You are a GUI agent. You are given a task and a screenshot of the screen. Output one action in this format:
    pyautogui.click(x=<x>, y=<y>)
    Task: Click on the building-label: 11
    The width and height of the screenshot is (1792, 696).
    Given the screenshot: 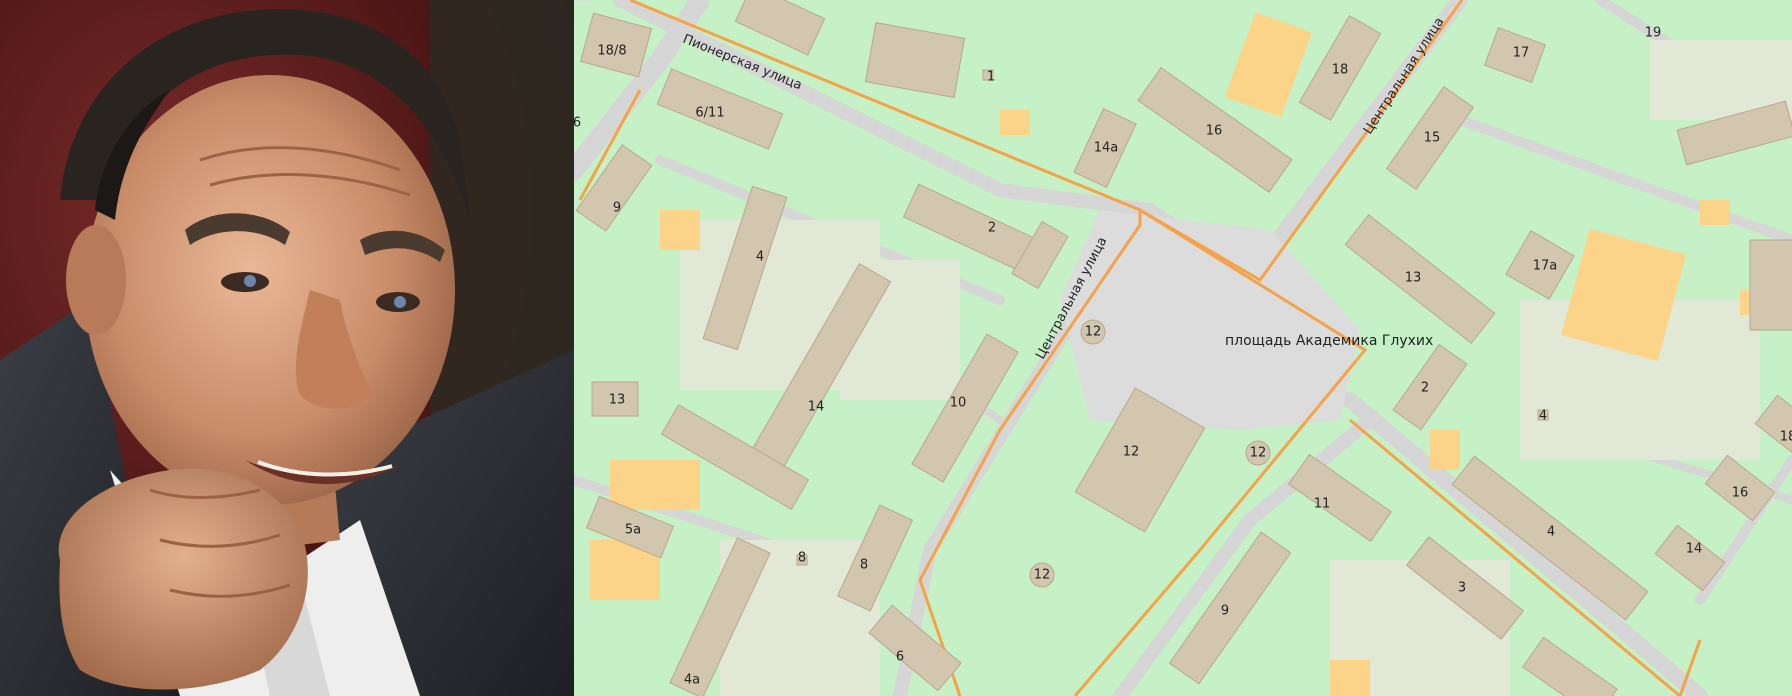 What is the action you would take?
    pyautogui.click(x=1322, y=504)
    